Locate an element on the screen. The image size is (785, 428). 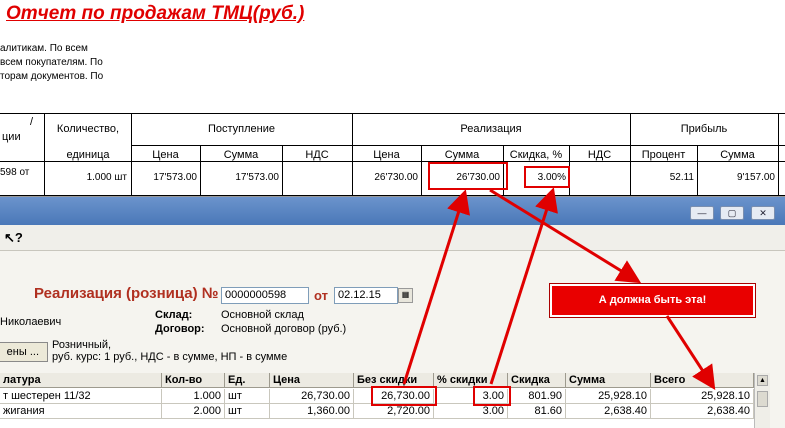
date-label: от is located at coordinates (321, 295).